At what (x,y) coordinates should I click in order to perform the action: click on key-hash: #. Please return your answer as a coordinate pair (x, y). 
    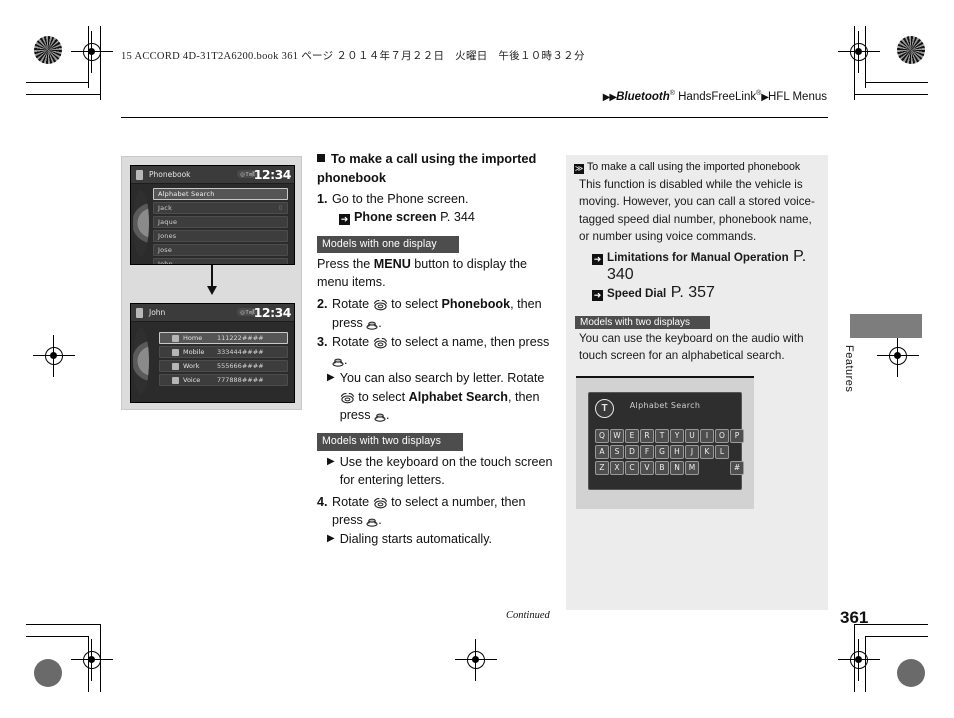
    Looking at the image, I should click on (737, 468).